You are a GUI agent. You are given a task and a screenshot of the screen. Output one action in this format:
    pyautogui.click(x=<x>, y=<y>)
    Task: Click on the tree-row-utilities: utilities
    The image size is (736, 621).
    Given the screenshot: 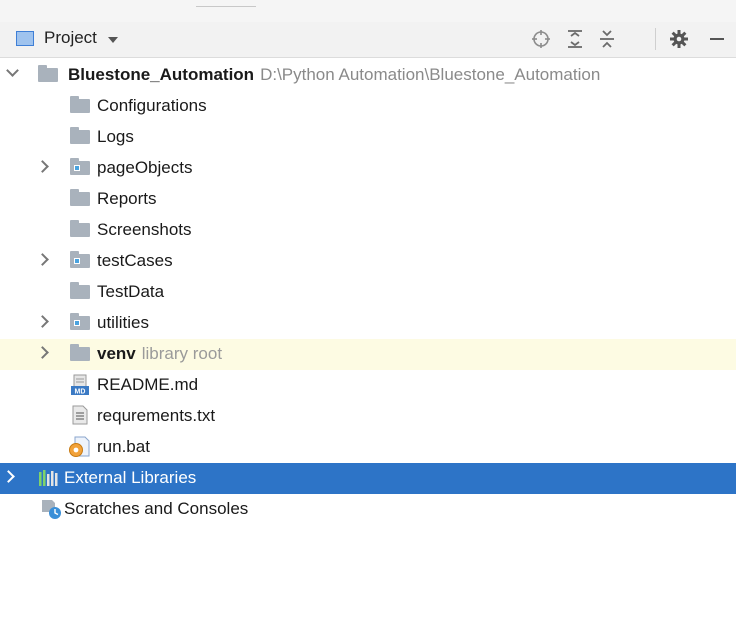 What is the action you would take?
    pyautogui.click(x=368, y=323)
    